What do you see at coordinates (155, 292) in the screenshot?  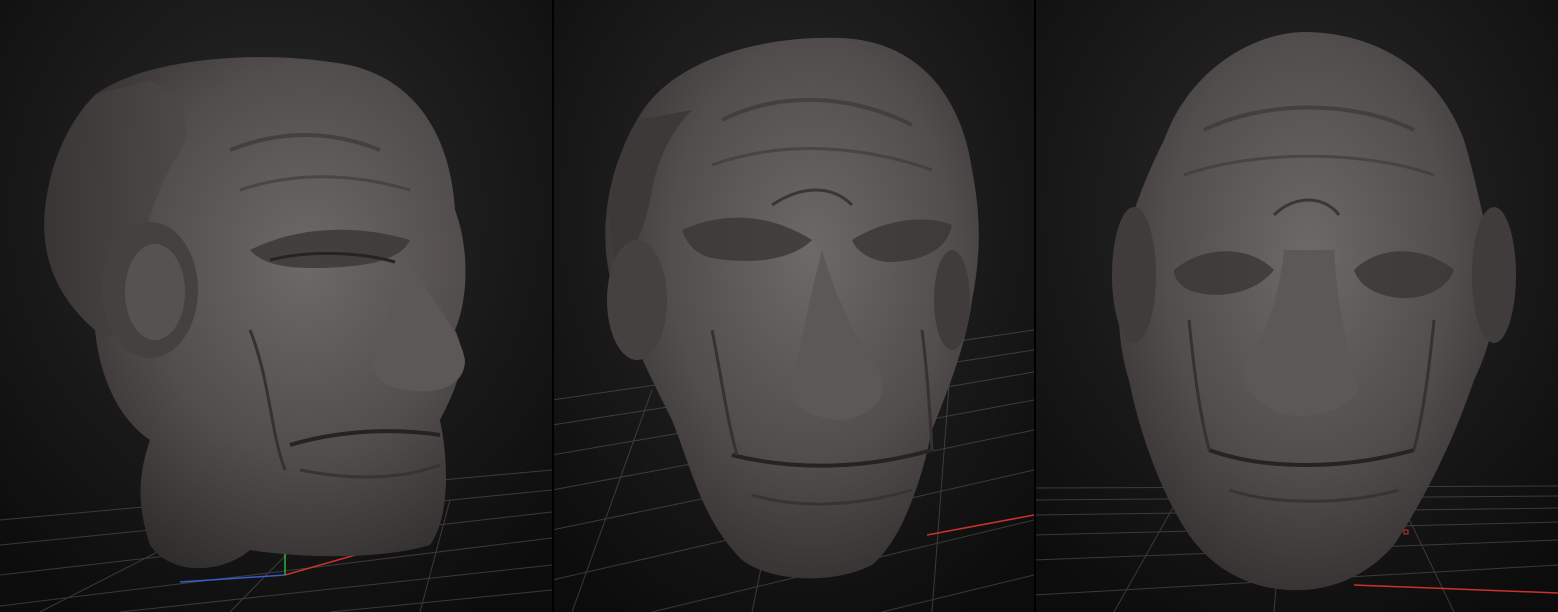 I see `ear-inner-left` at bounding box center [155, 292].